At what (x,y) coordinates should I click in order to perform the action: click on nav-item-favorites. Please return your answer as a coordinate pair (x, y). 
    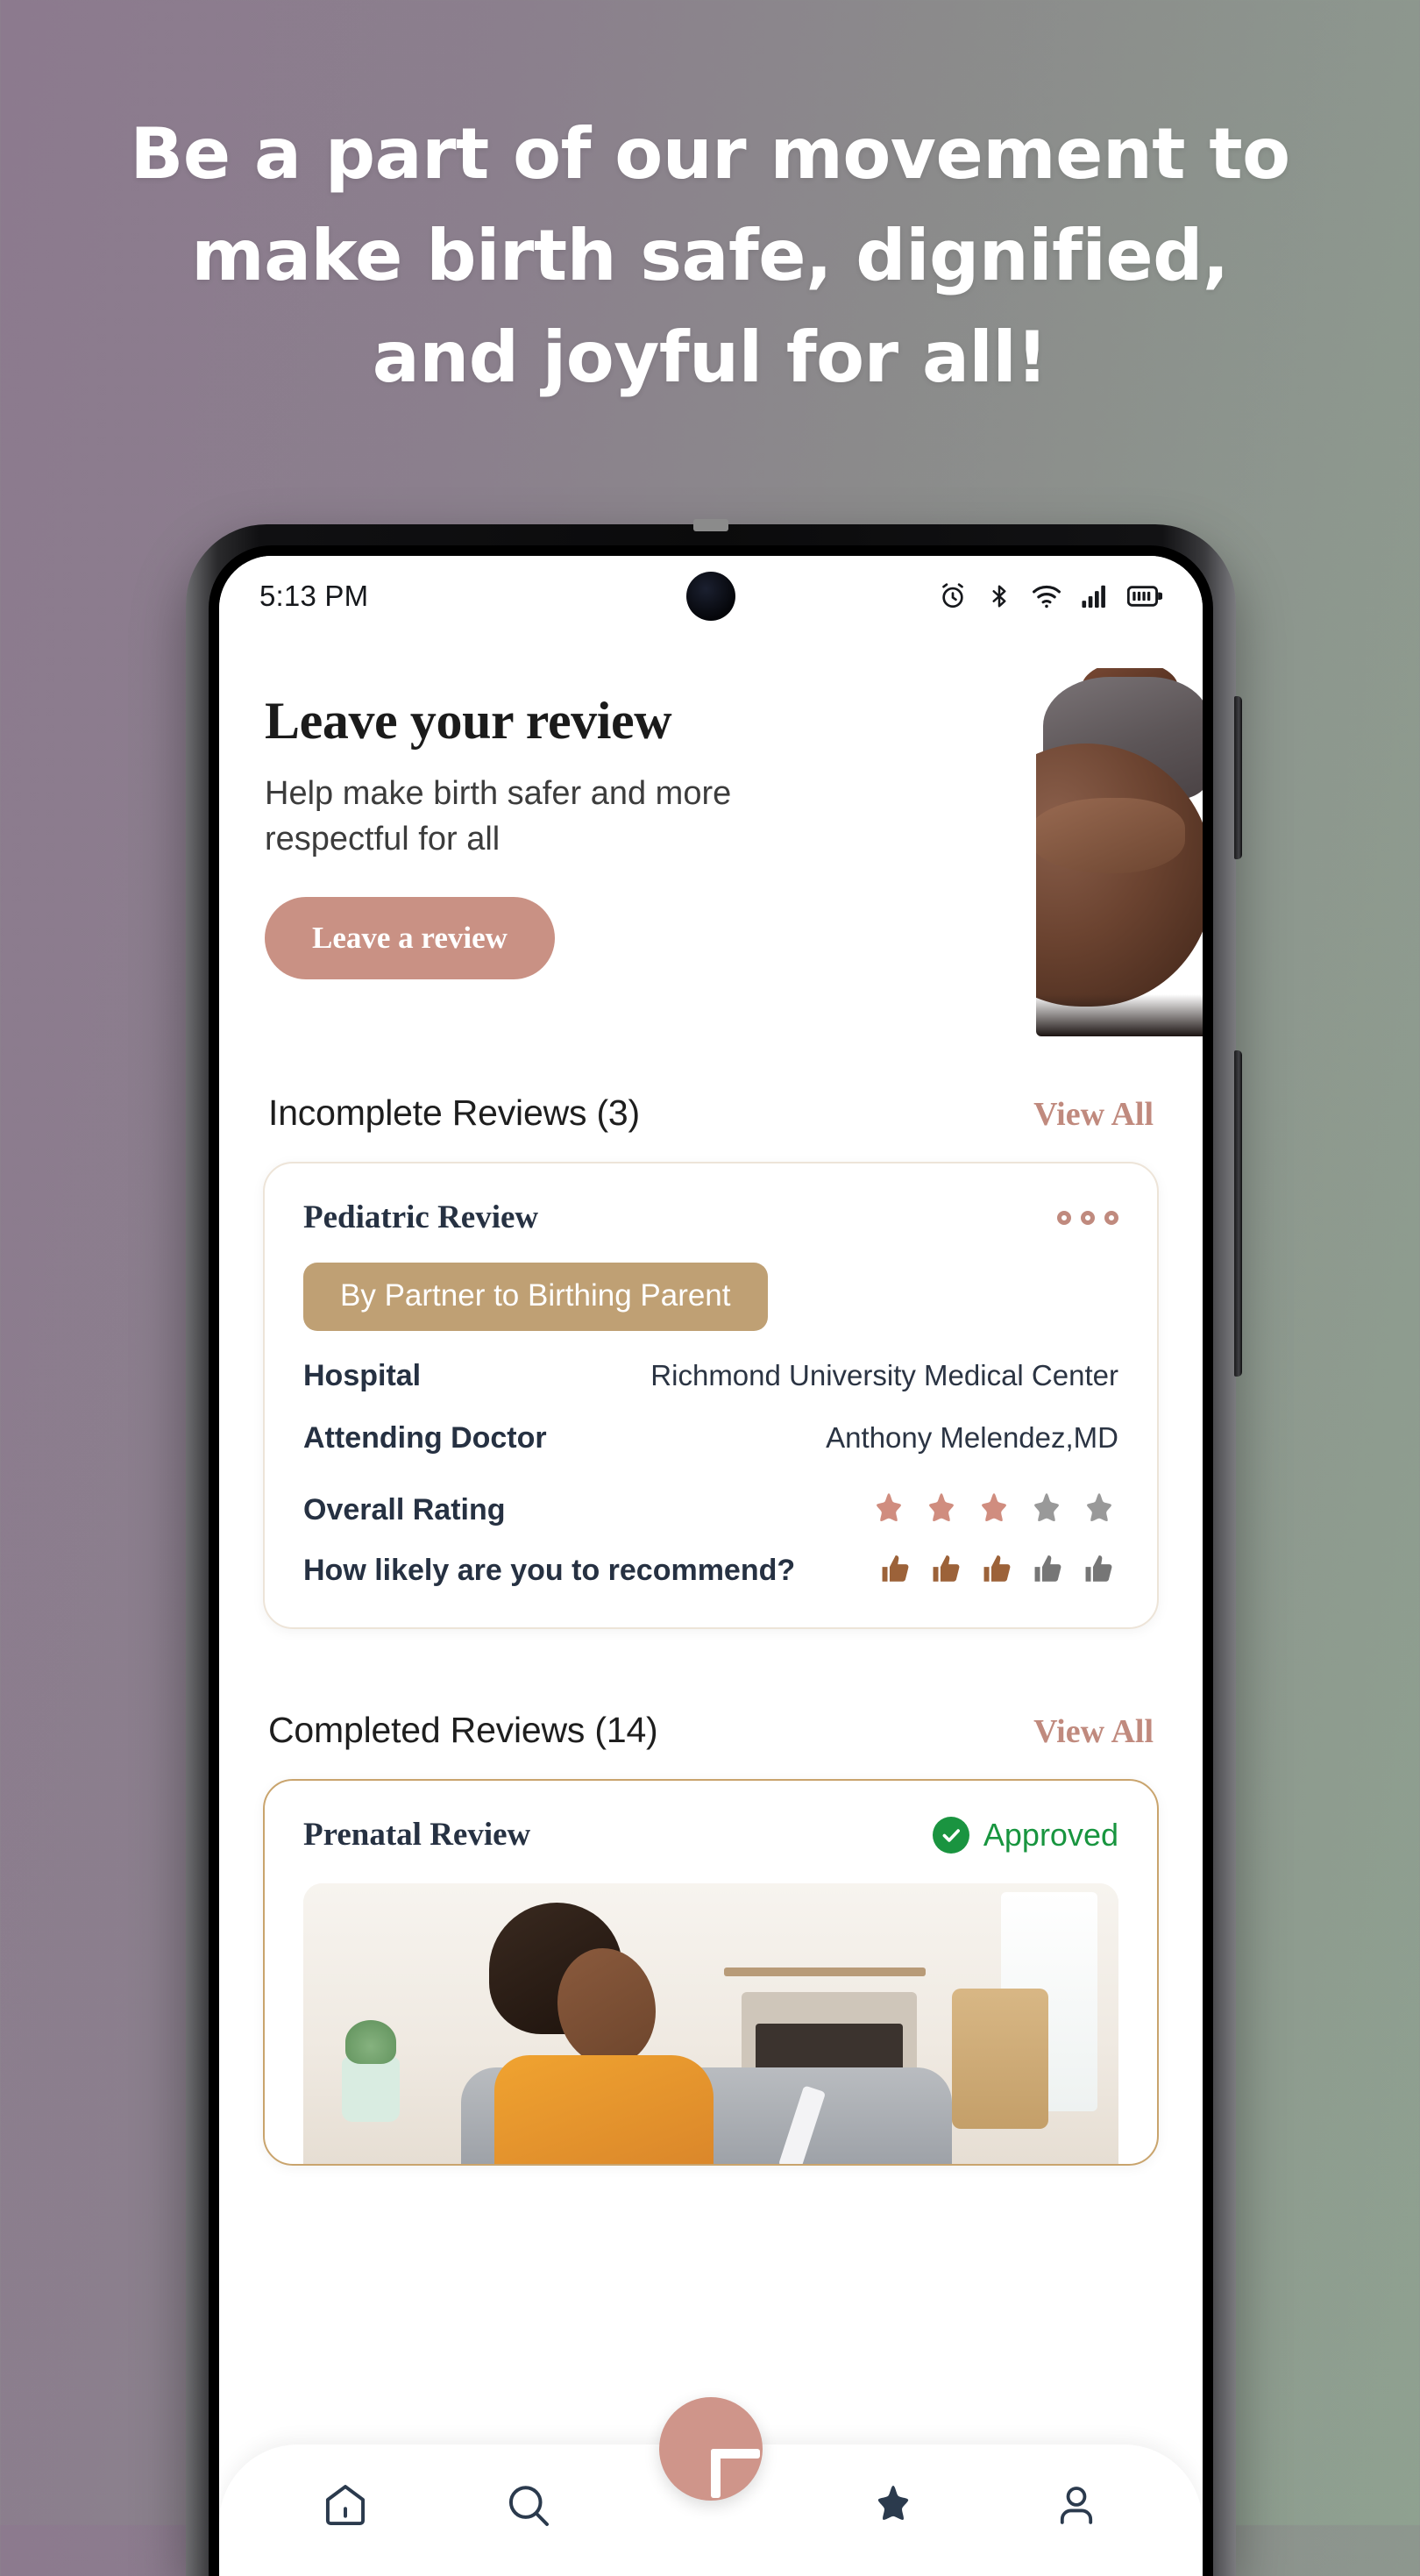
    Looking at the image, I should click on (893, 2506).